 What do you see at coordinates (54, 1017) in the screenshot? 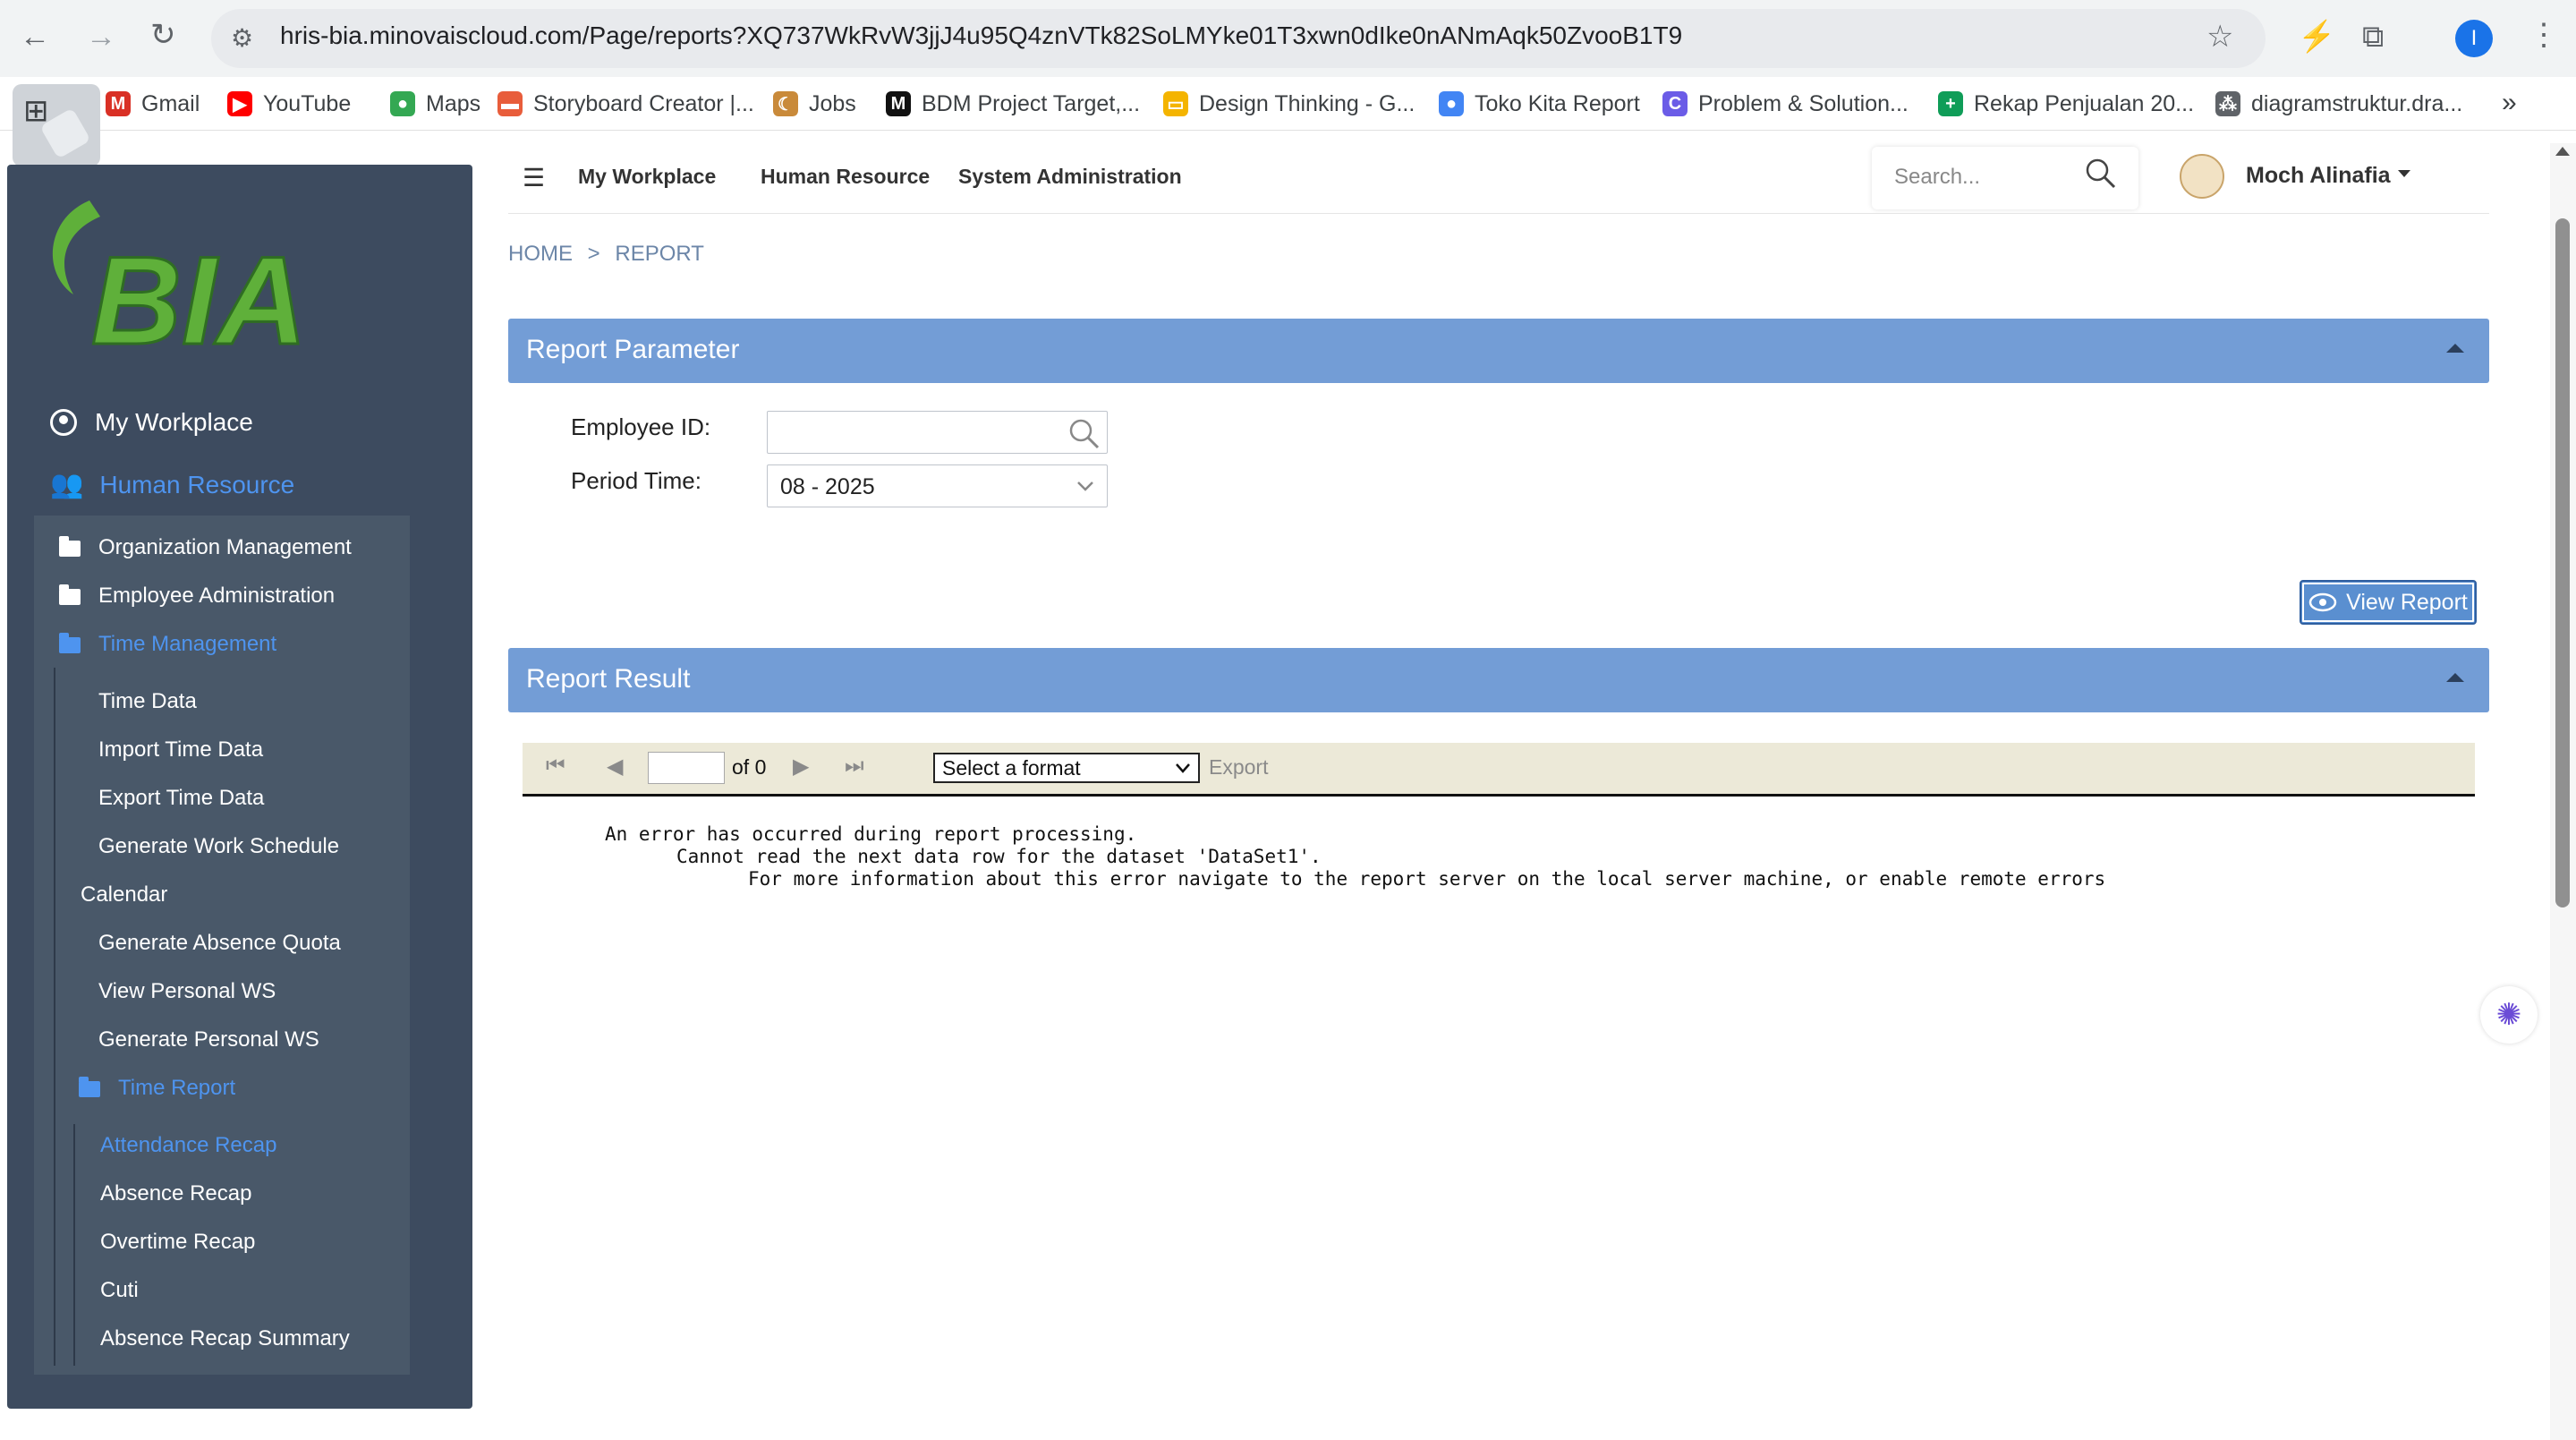
I see `tree-line` at bounding box center [54, 1017].